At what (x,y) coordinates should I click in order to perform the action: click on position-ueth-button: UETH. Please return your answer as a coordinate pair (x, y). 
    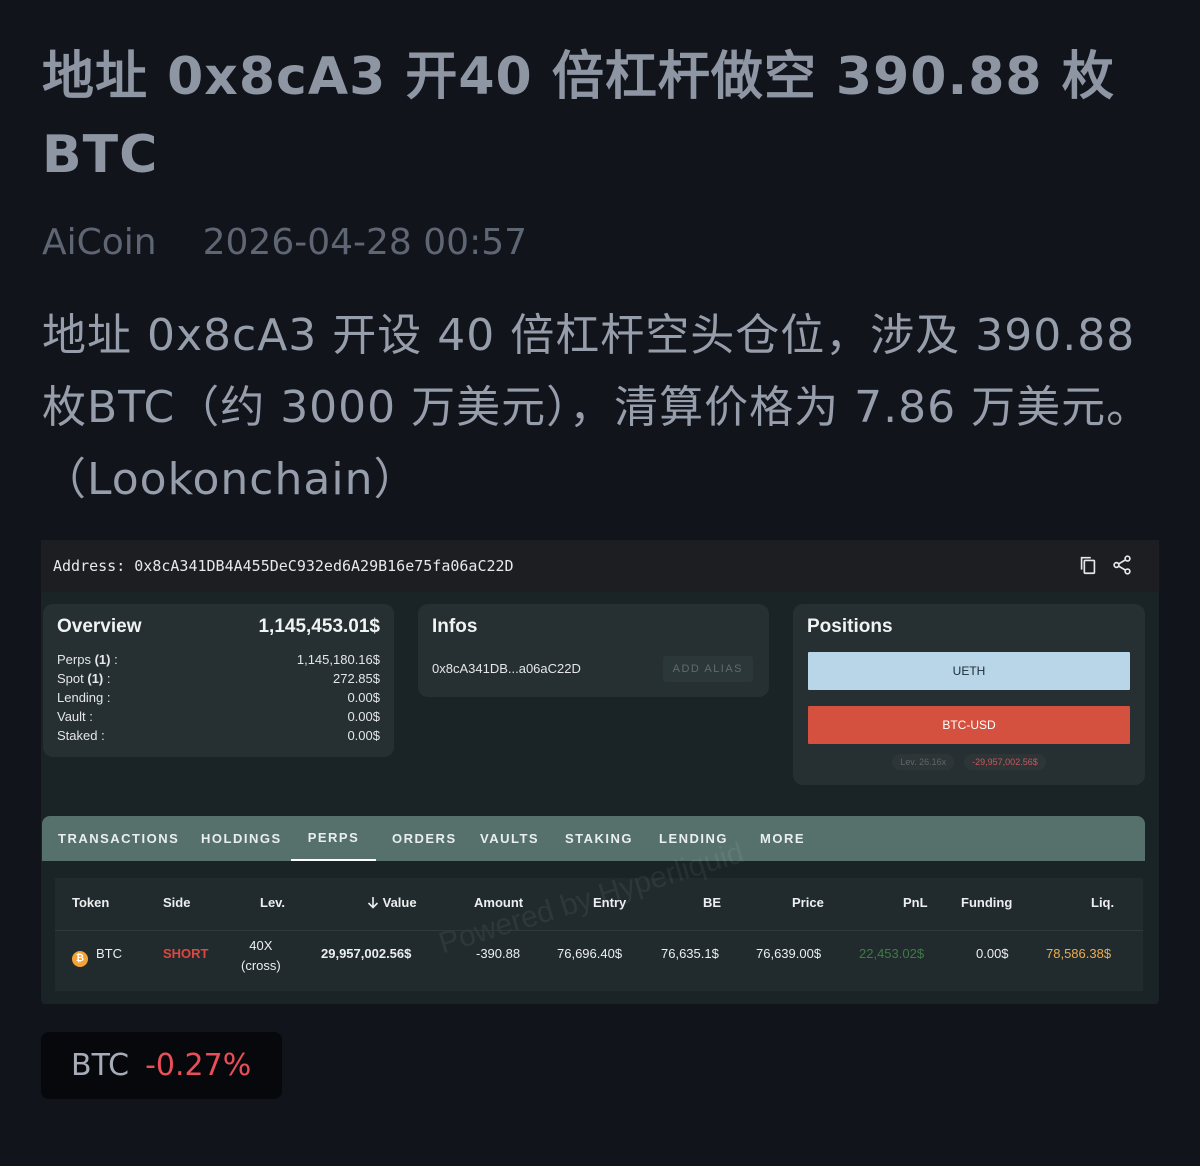
    Looking at the image, I should click on (969, 671).